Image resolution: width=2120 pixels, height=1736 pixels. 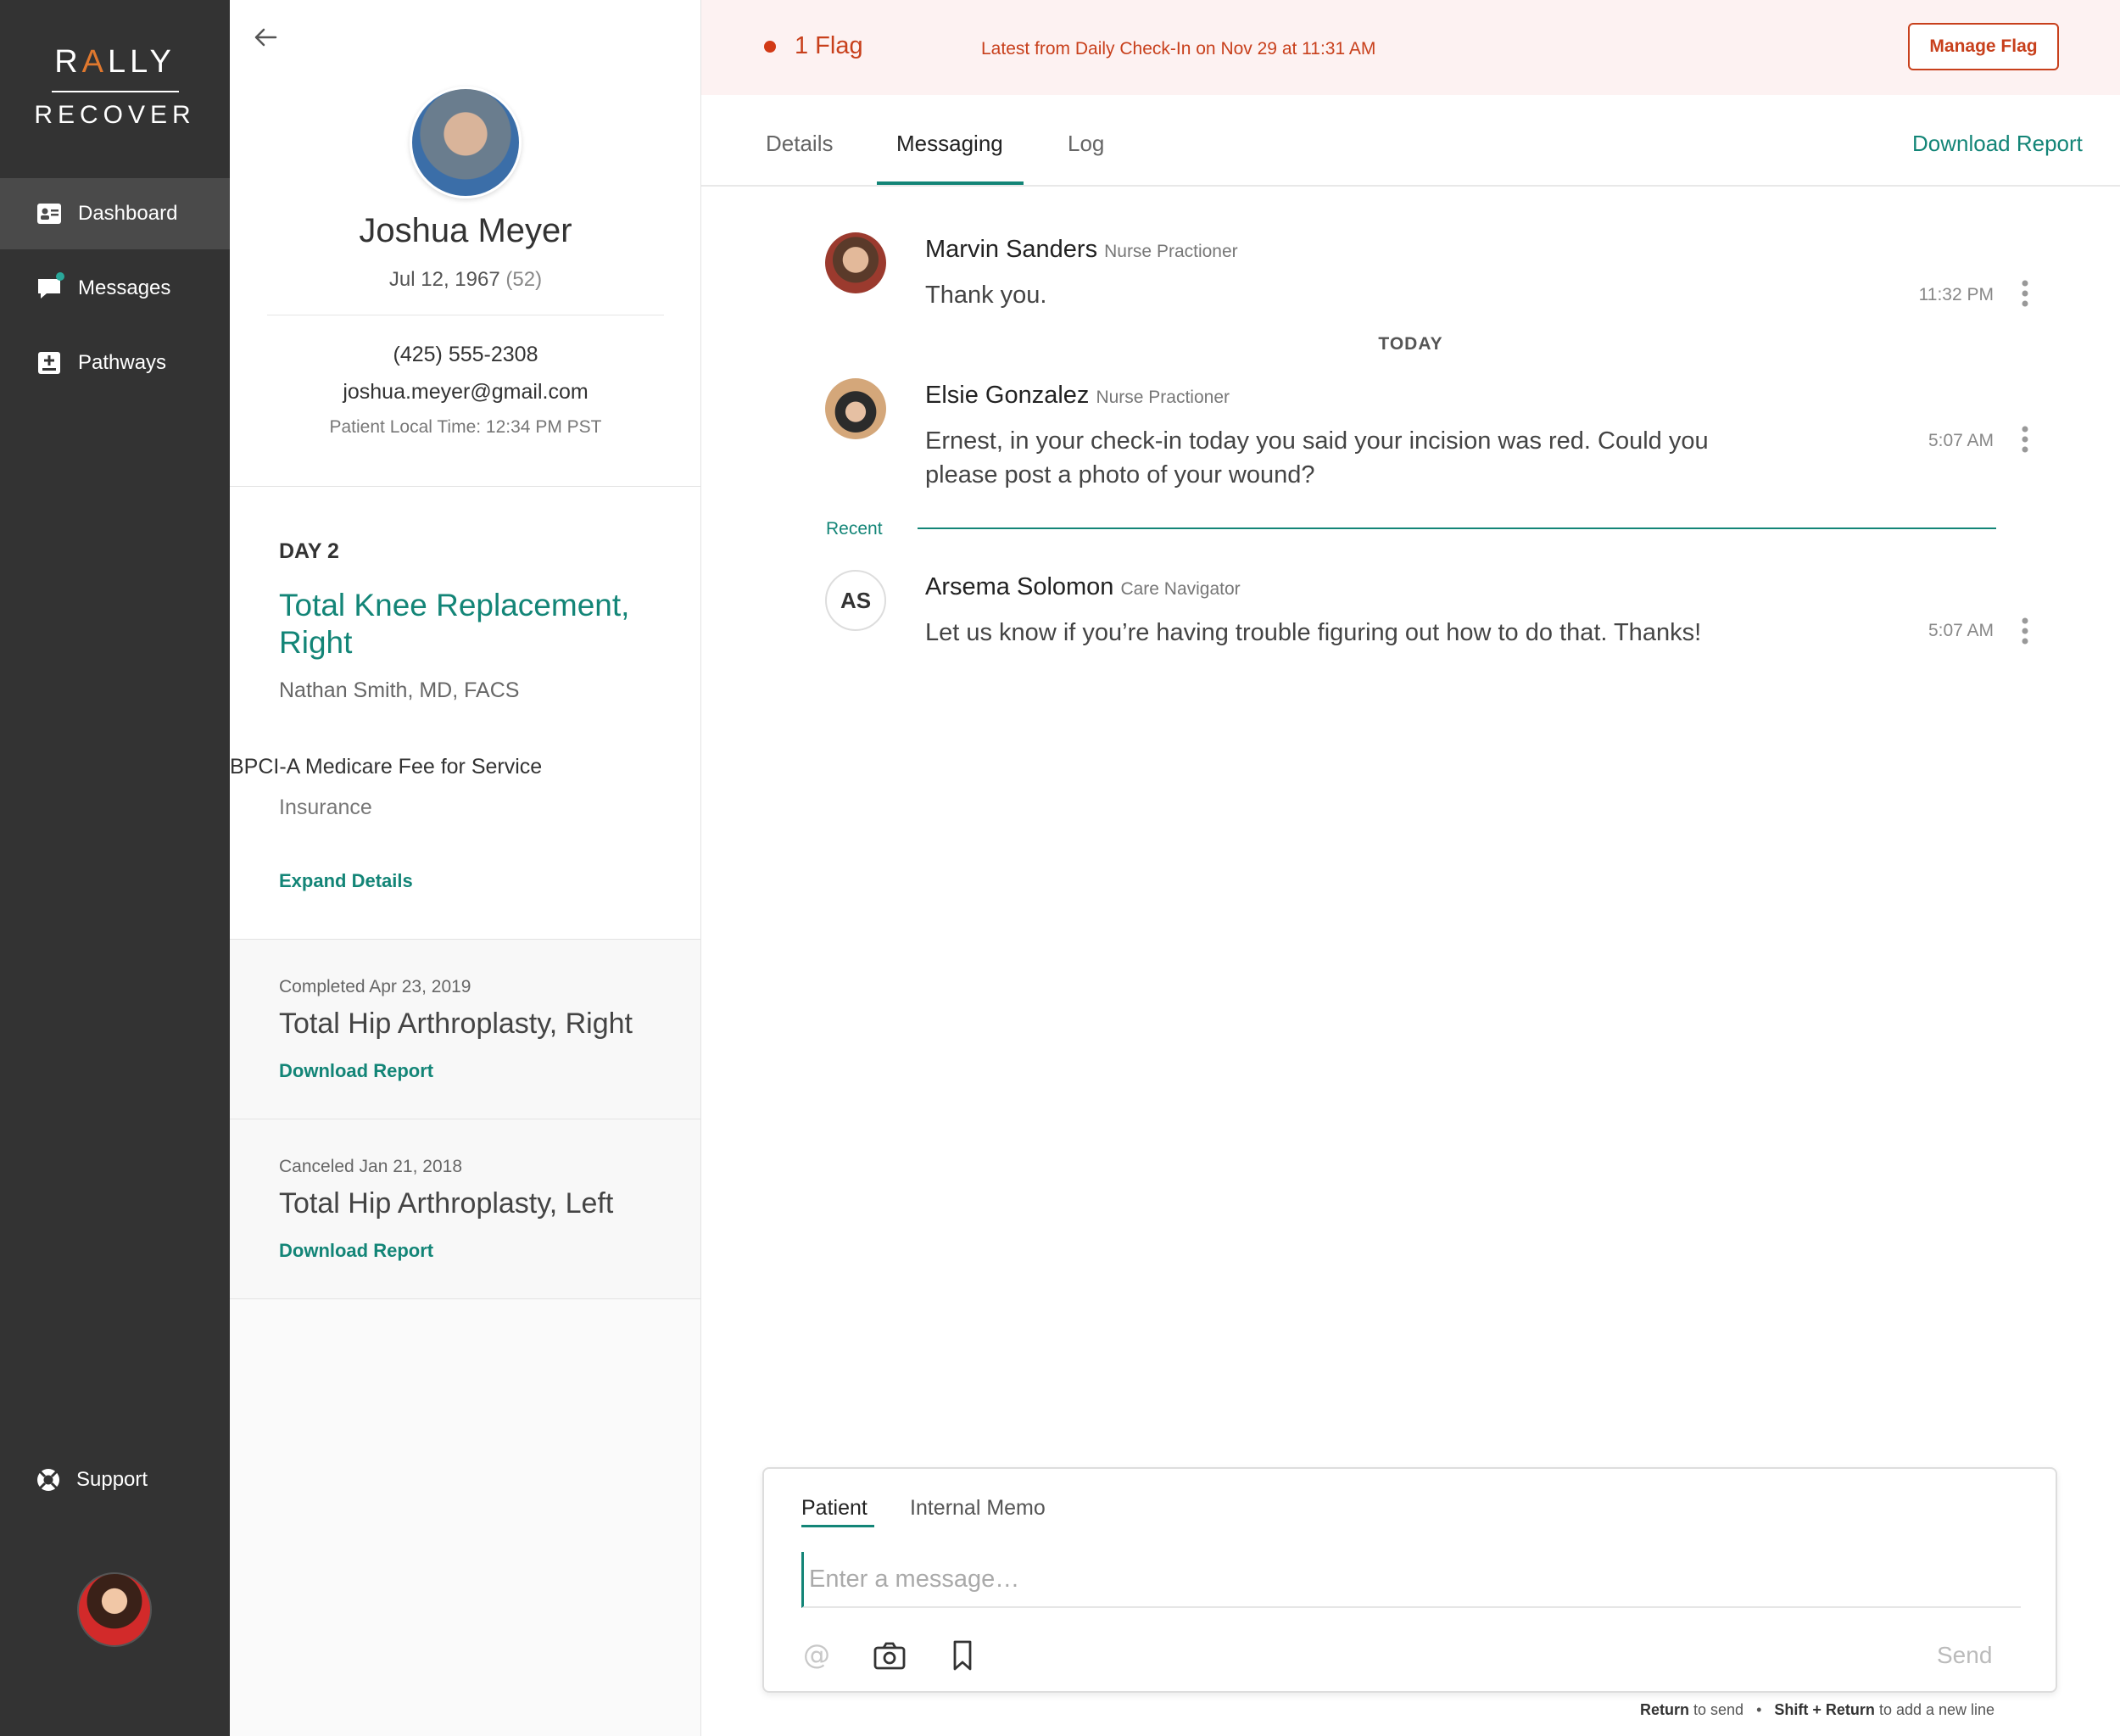 I want to click on rally-recover-logo: RALLY RECOVER, so click(x=115, y=87).